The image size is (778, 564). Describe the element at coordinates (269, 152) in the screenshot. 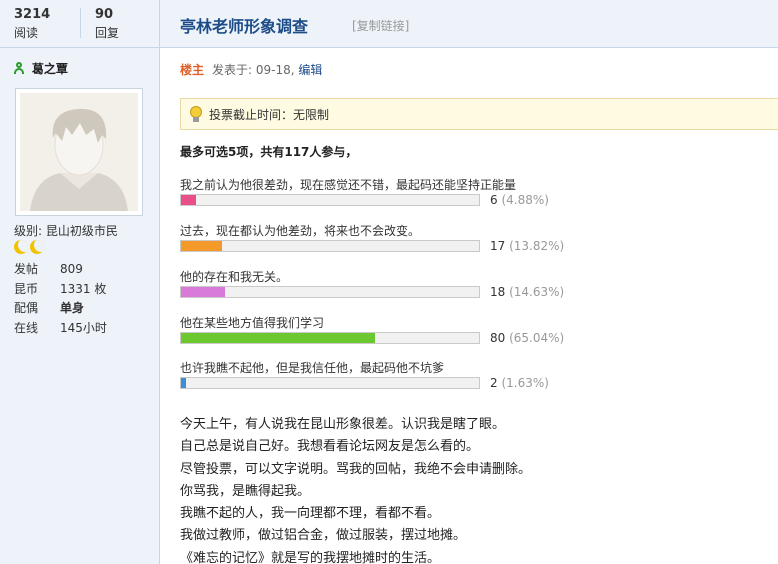

I see `poll-note: 最多可选5项，共有117人参与，` at that location.